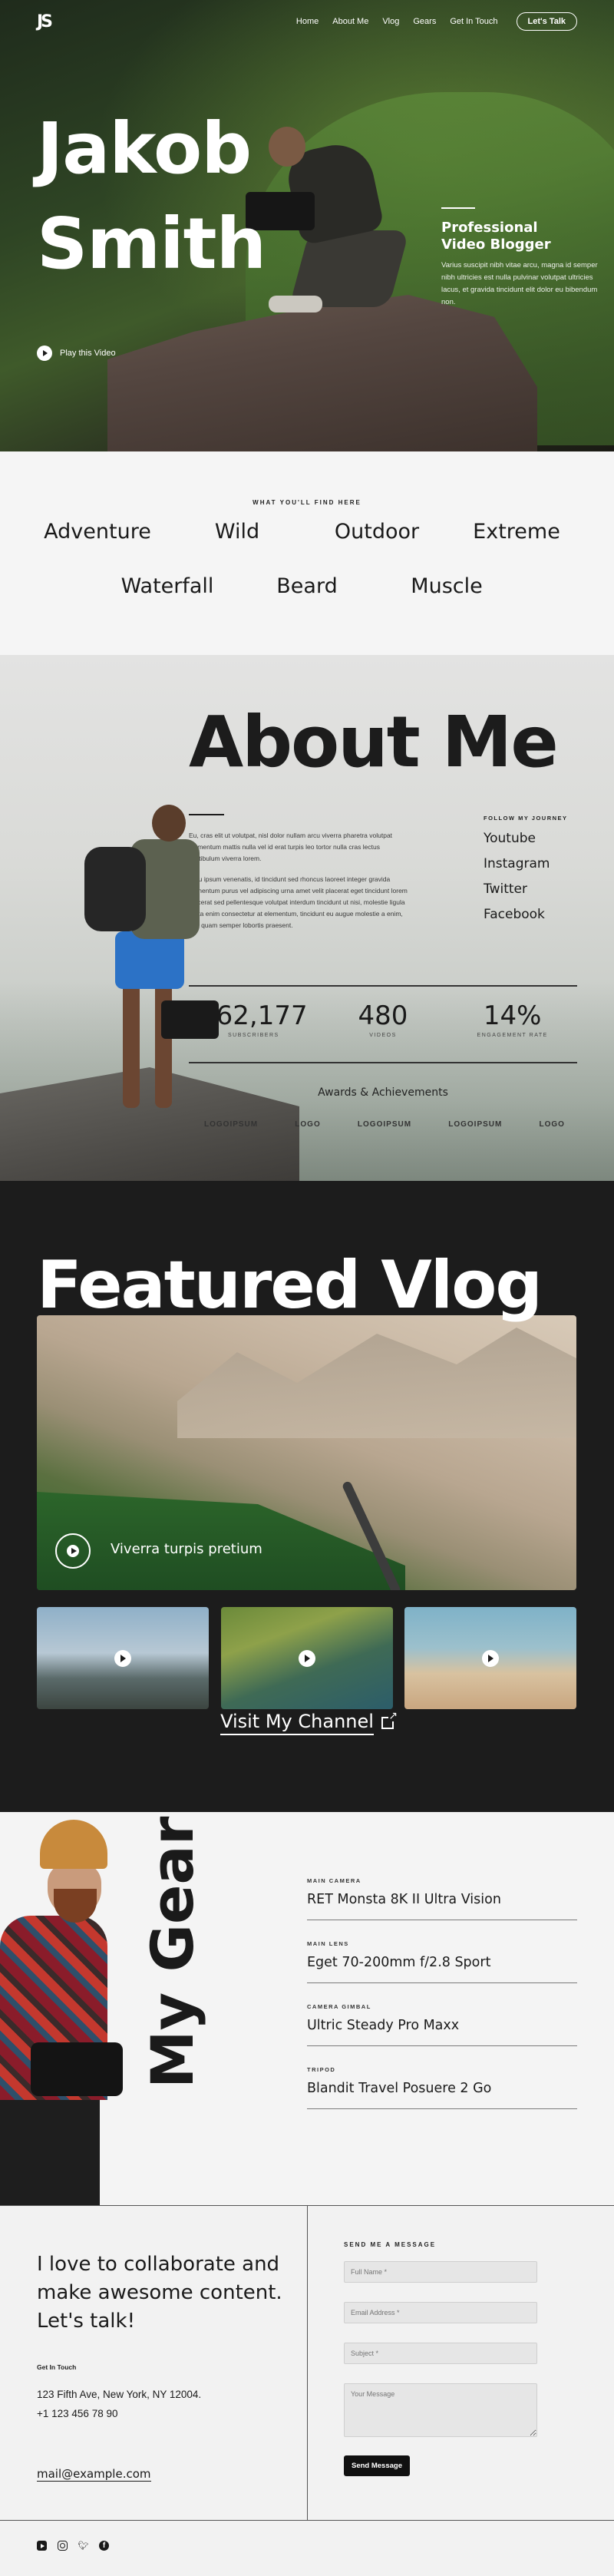  I want to click on video-thumbnails, so click(306, 1658).